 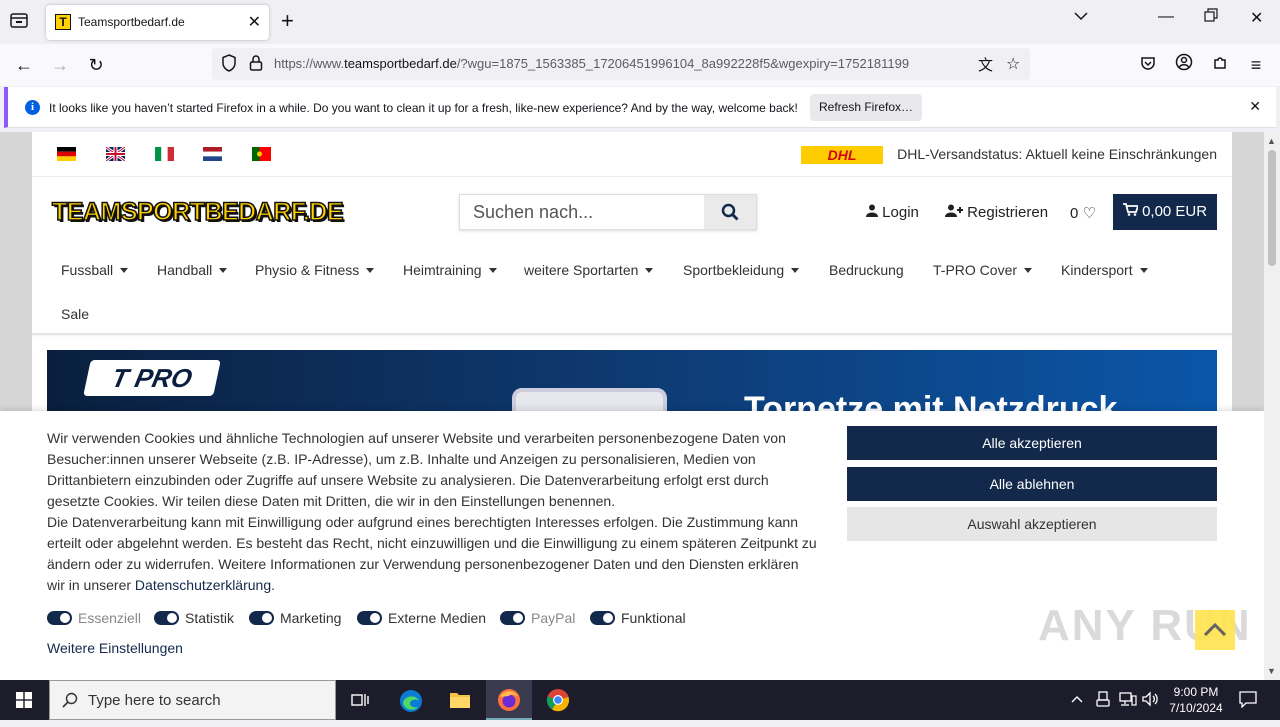 I want to click on start-button, so click(x=24, y=700).